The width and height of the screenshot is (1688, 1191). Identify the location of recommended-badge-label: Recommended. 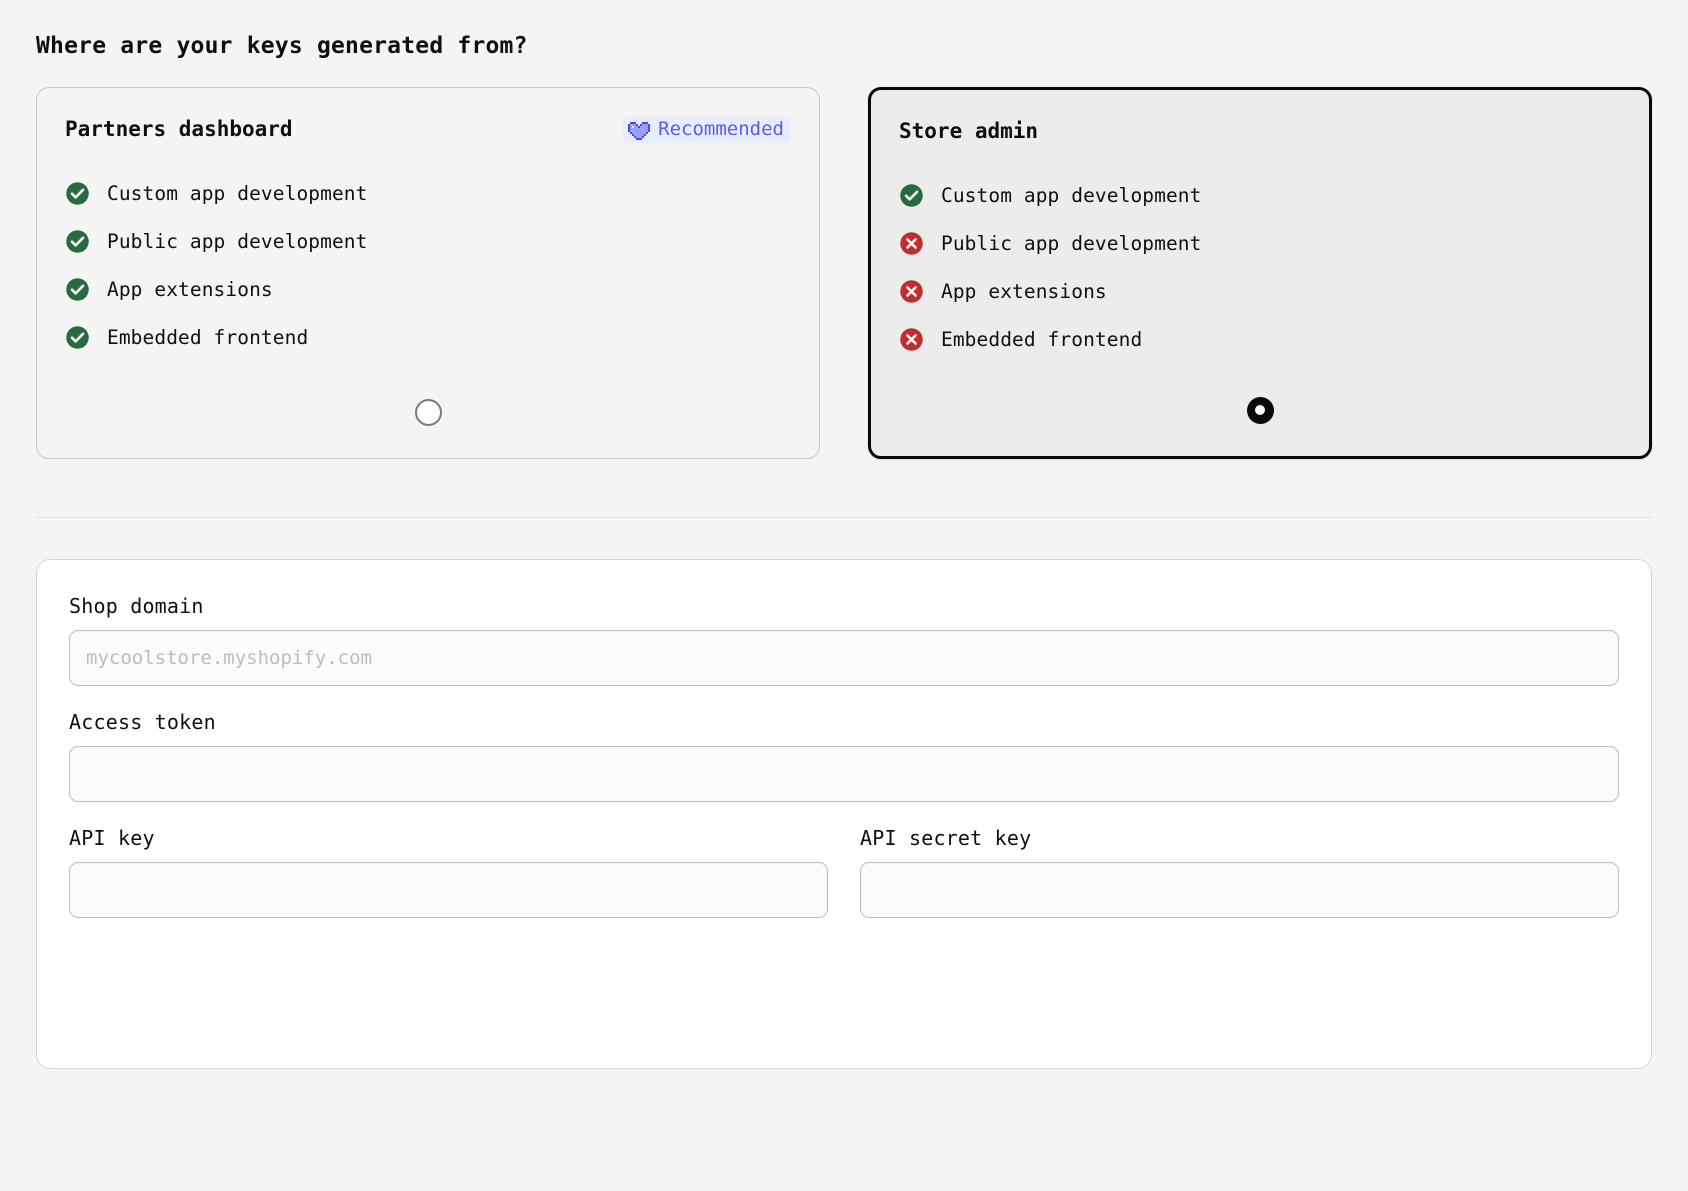
(721, 129).